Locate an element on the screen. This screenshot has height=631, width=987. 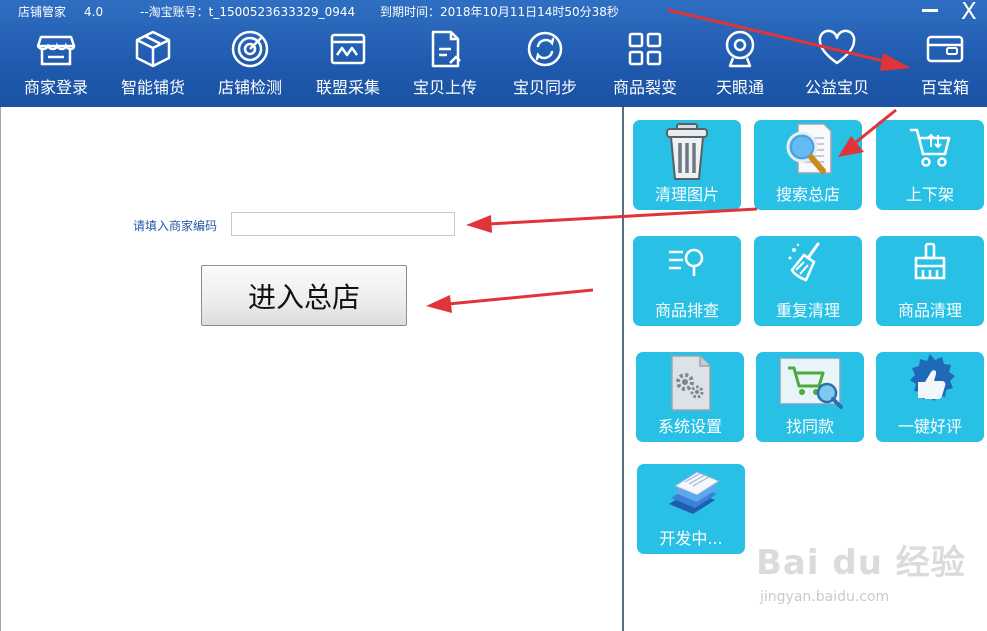
tool-duplicate-clean: 重复清理 is located at coordinates (808, 281).